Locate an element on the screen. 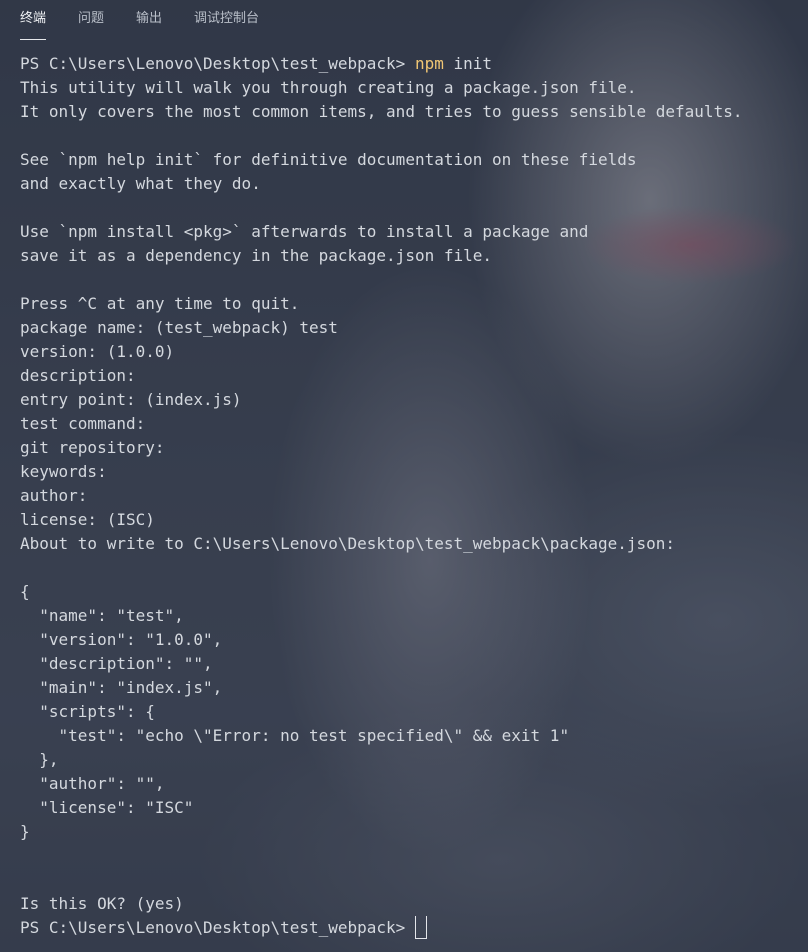  tab-output: 输出 is located at coordinates (149, 20).